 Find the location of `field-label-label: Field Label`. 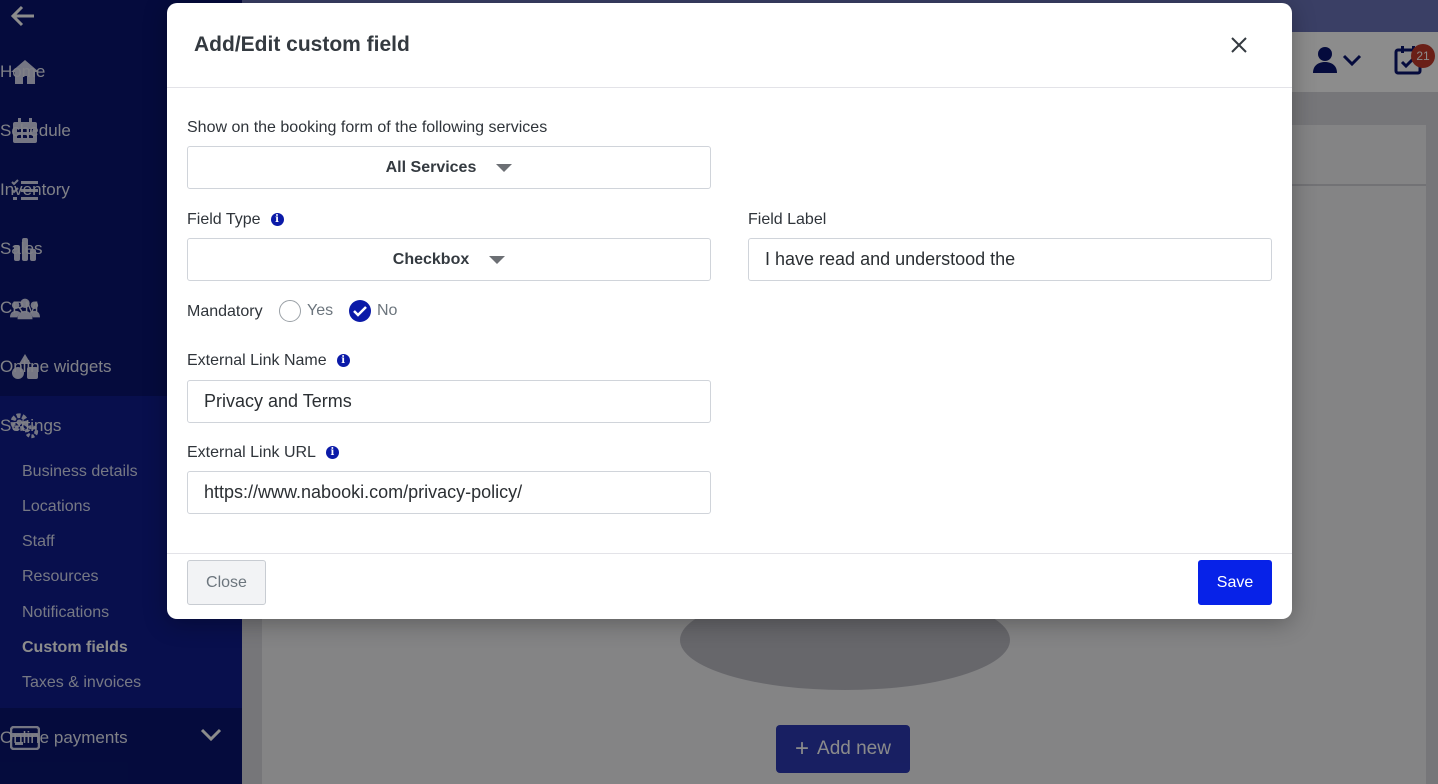

field-label-label: Field Label is located at coordinates (787, 219).